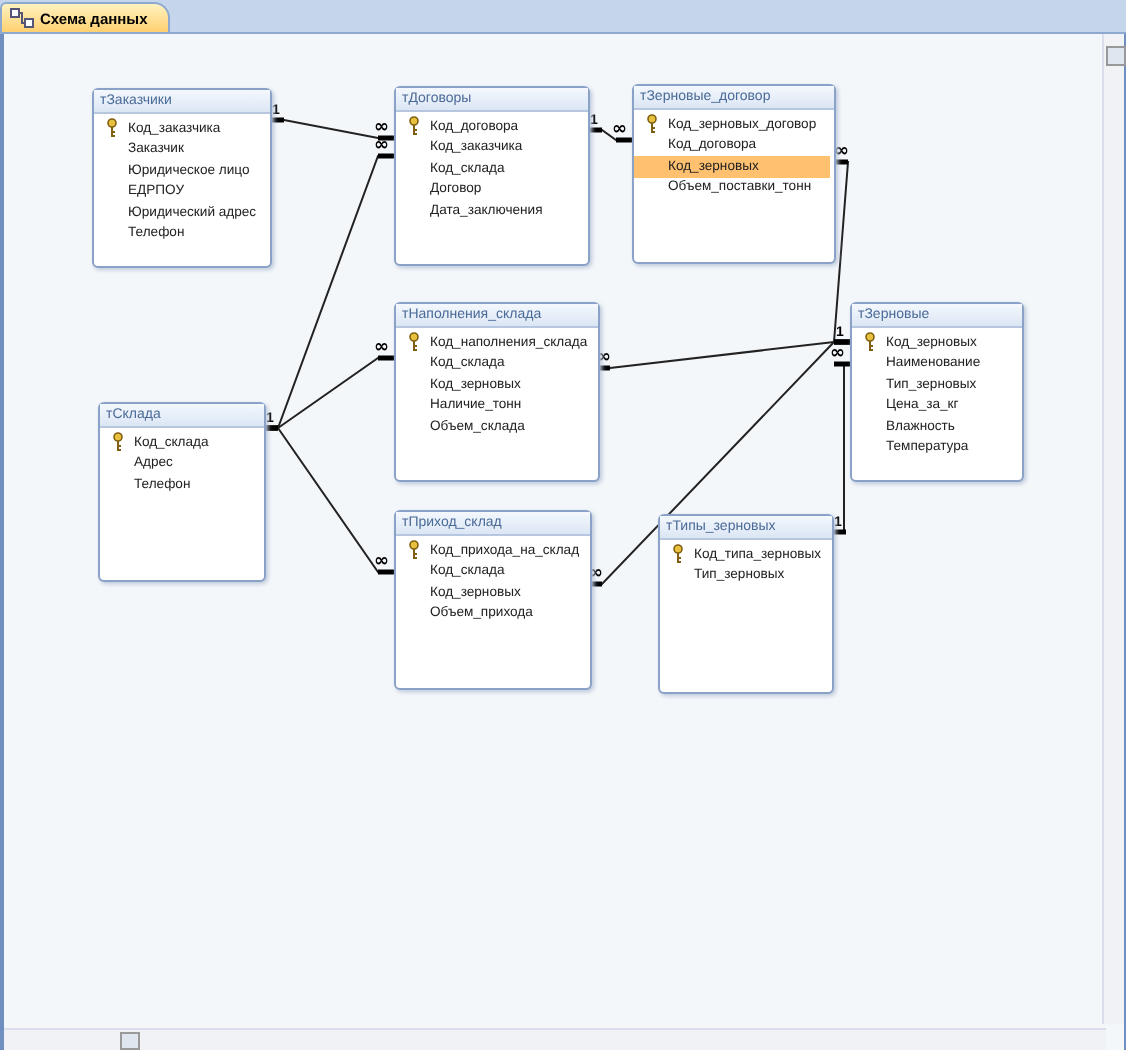 The width and height of the screenshot is (1126, 1052). Describe the element at coordinates (1113, 529) in the screenshot. I see `vertical-scrollbar` at that location.